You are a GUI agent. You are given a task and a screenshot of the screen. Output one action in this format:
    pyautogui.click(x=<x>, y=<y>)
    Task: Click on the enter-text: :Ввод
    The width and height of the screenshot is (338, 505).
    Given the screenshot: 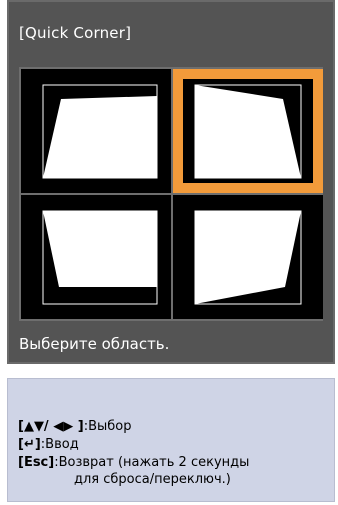 What is the action you would take?
    pyautogui.click(x=59, y=444)
    